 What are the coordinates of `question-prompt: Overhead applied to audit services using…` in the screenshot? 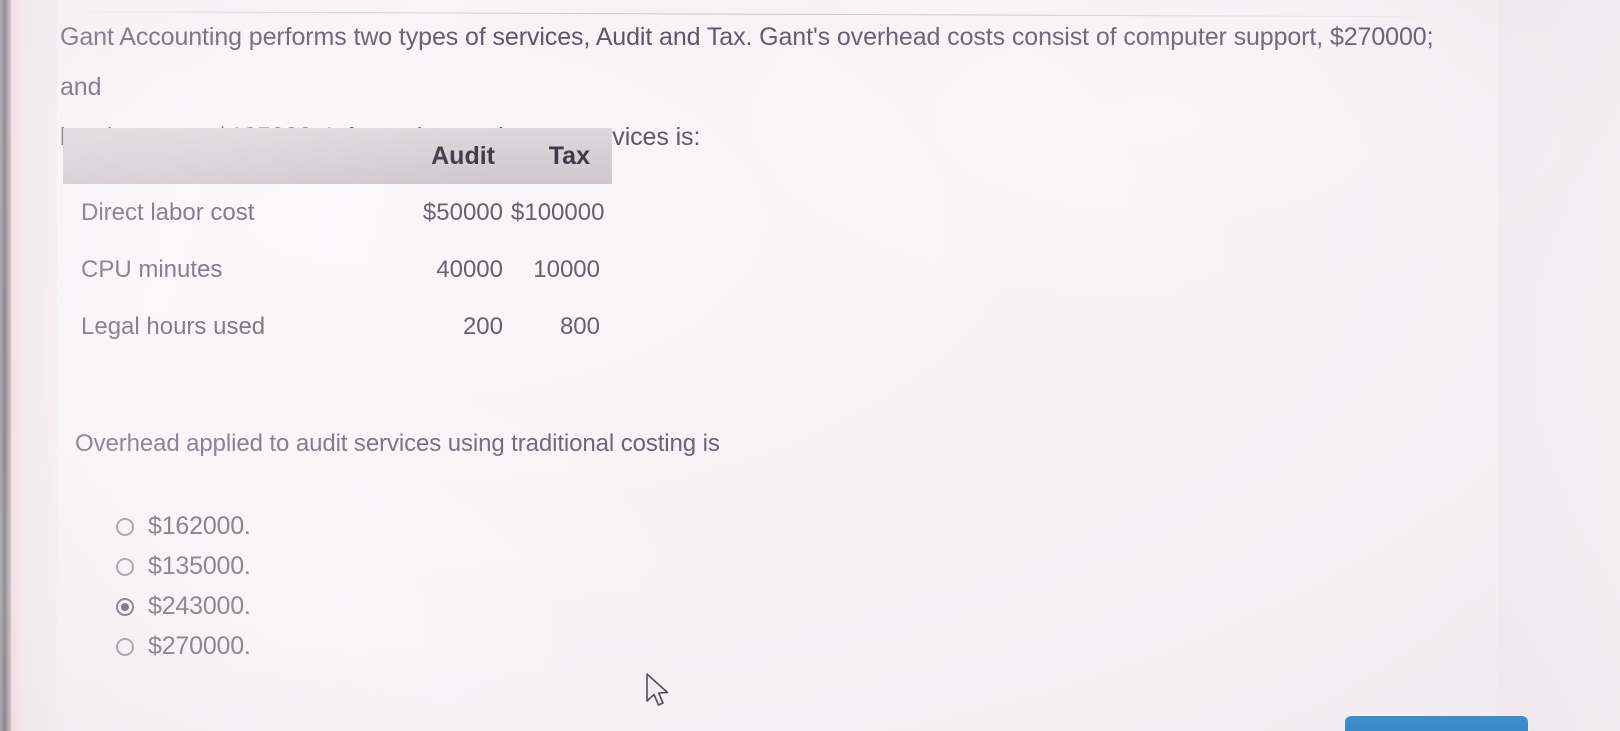 It's located at (397, 443).